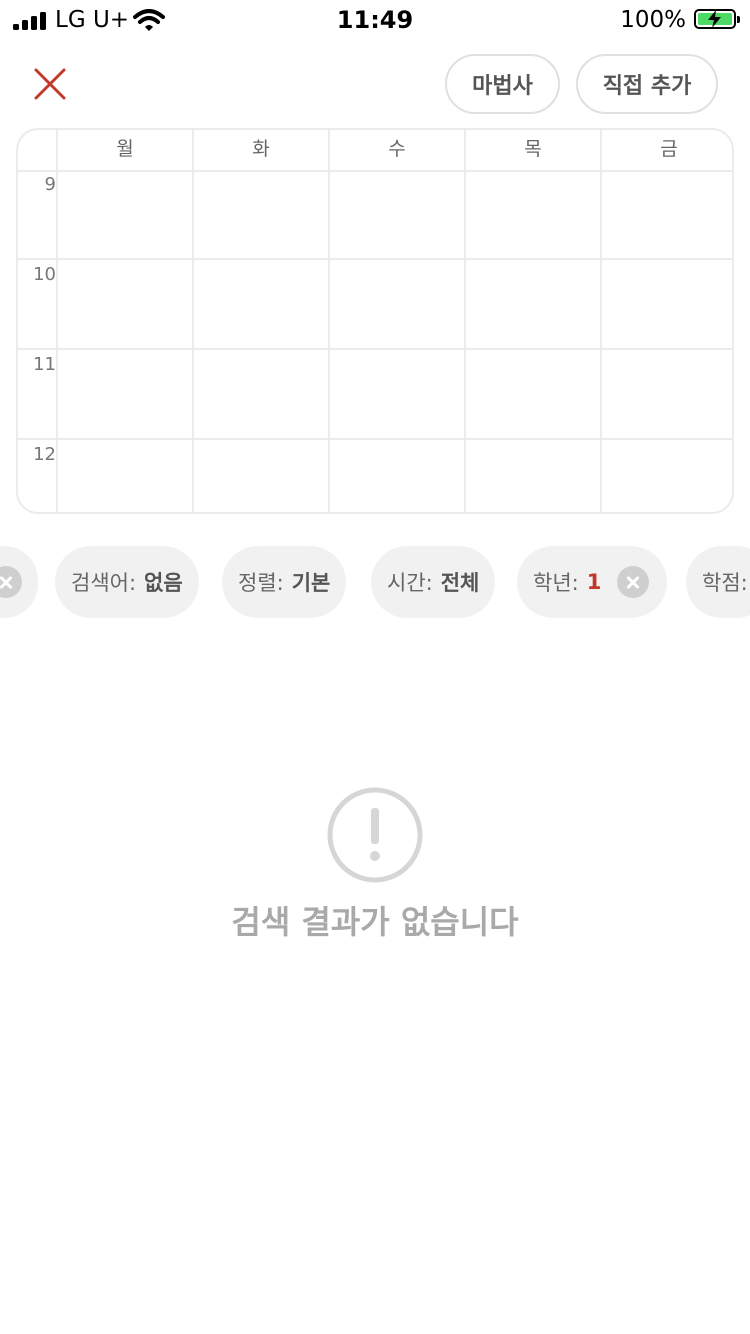 The height and width of the screenshot is (1334, 750). Describe the element at coordinates (50, 184) in the screenshot. I see `hour-label: 9` at that location.